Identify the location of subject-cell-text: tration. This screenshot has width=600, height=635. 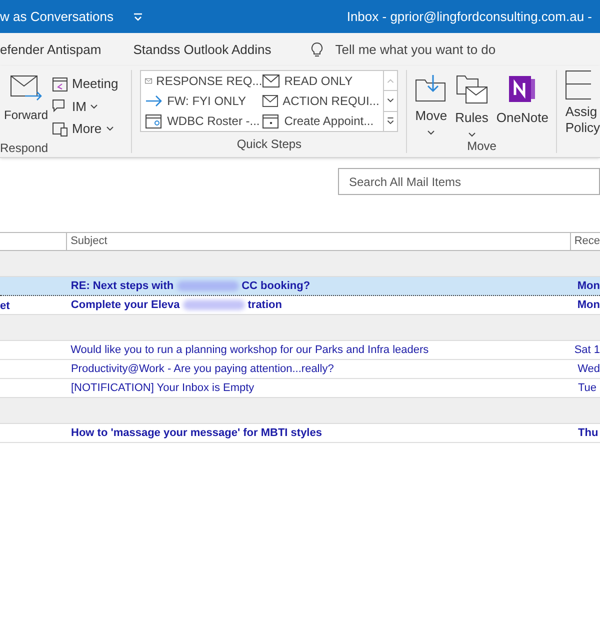
(265, 305).